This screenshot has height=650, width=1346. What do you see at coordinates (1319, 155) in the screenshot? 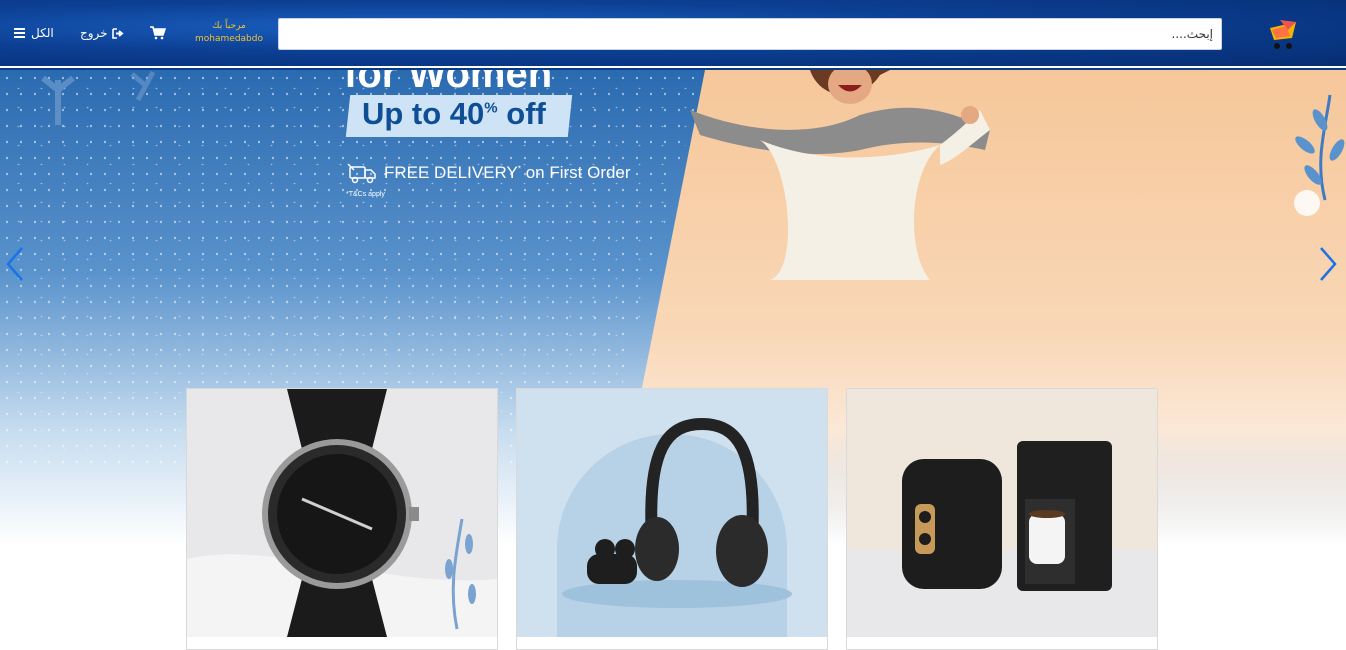
I see `decorative-branch-icon` at bounding box center [1319, 155].